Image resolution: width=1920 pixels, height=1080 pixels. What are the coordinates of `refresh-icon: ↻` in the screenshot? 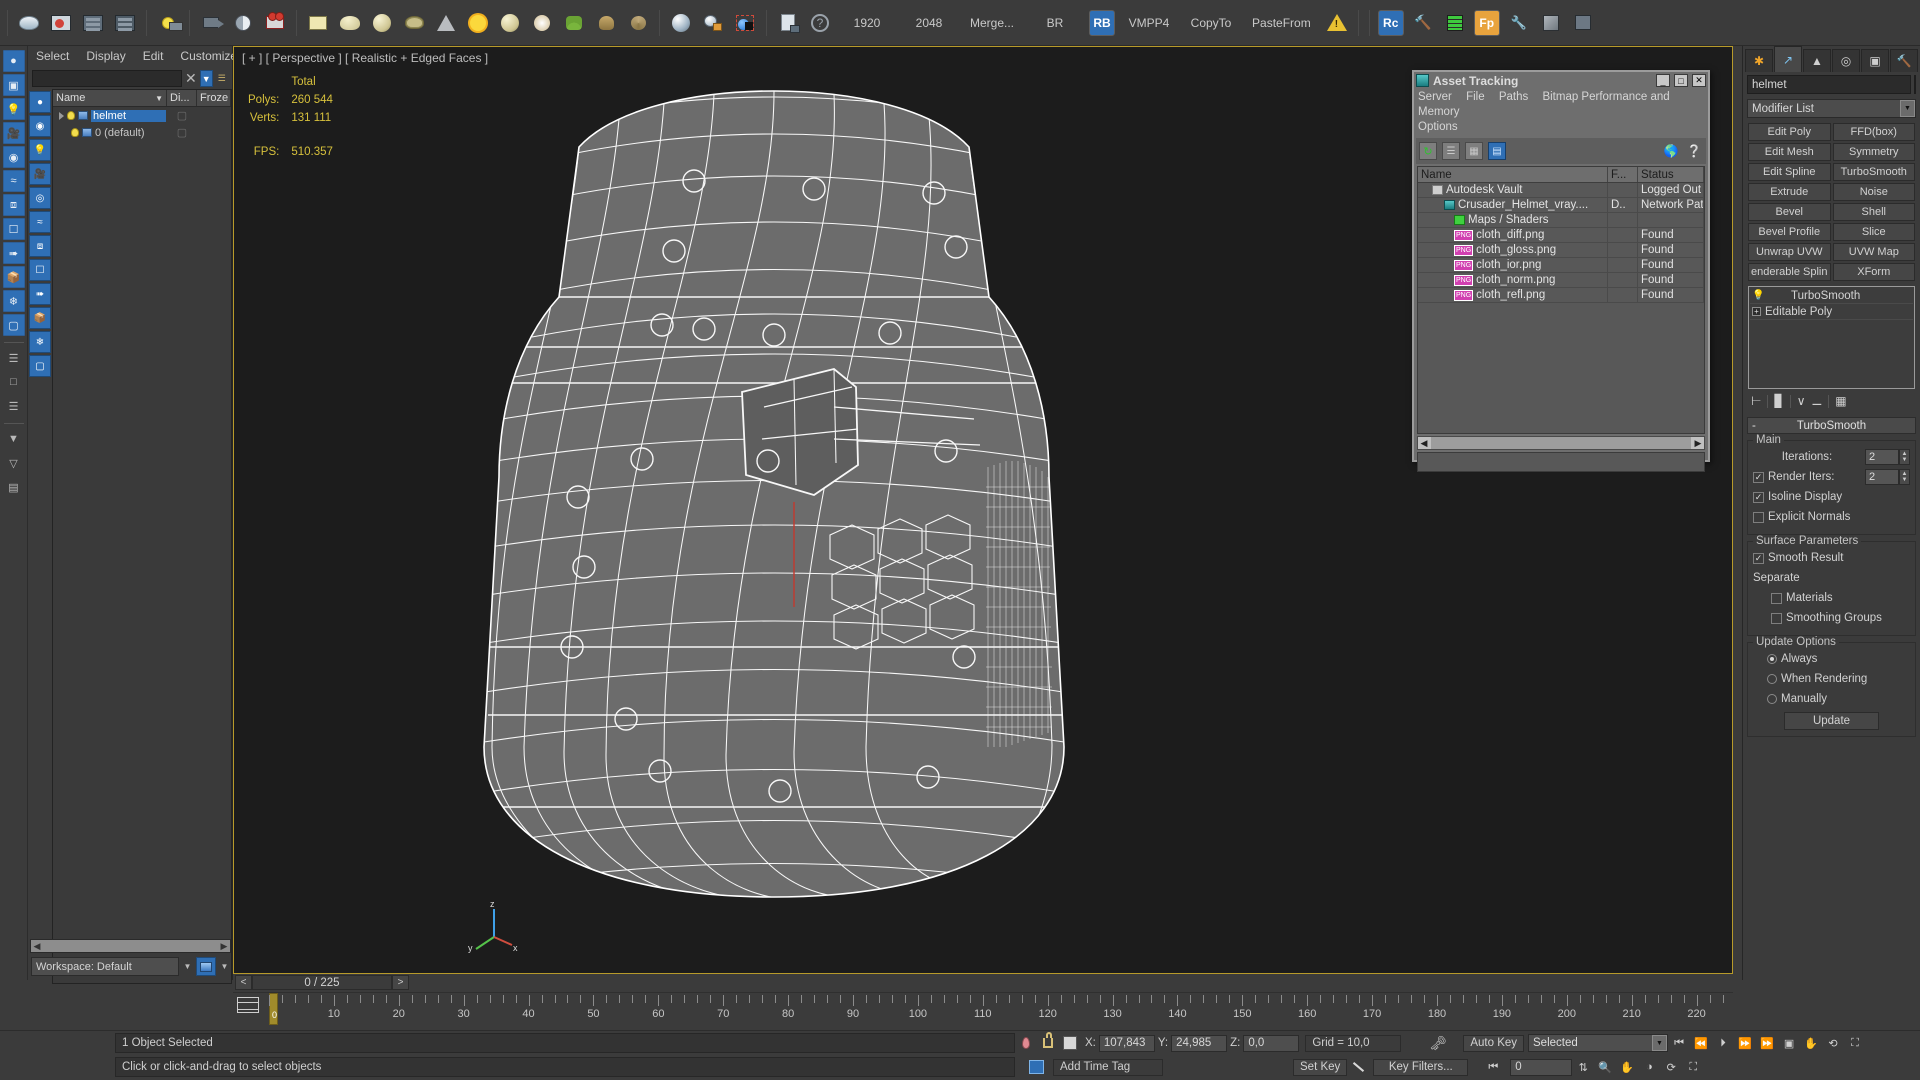 It's located at (1428, 151).